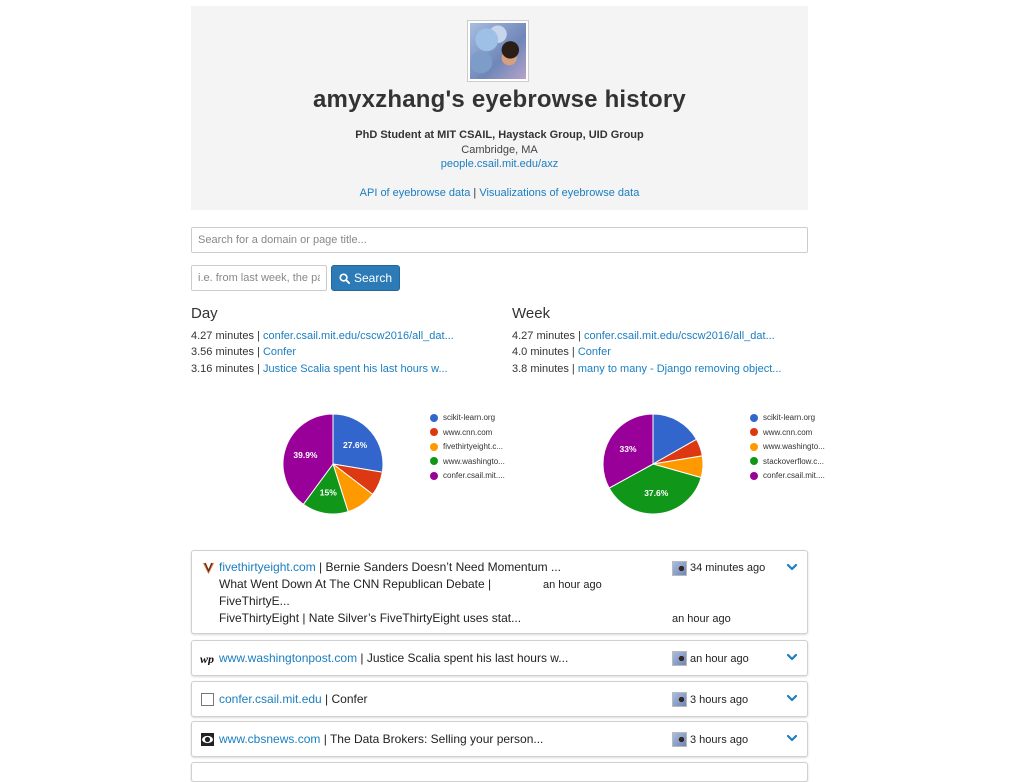 This screenshot has width=1024, height=782. I want to click on feed-domain-link: www.cbsnews.com, so click(269, 739).